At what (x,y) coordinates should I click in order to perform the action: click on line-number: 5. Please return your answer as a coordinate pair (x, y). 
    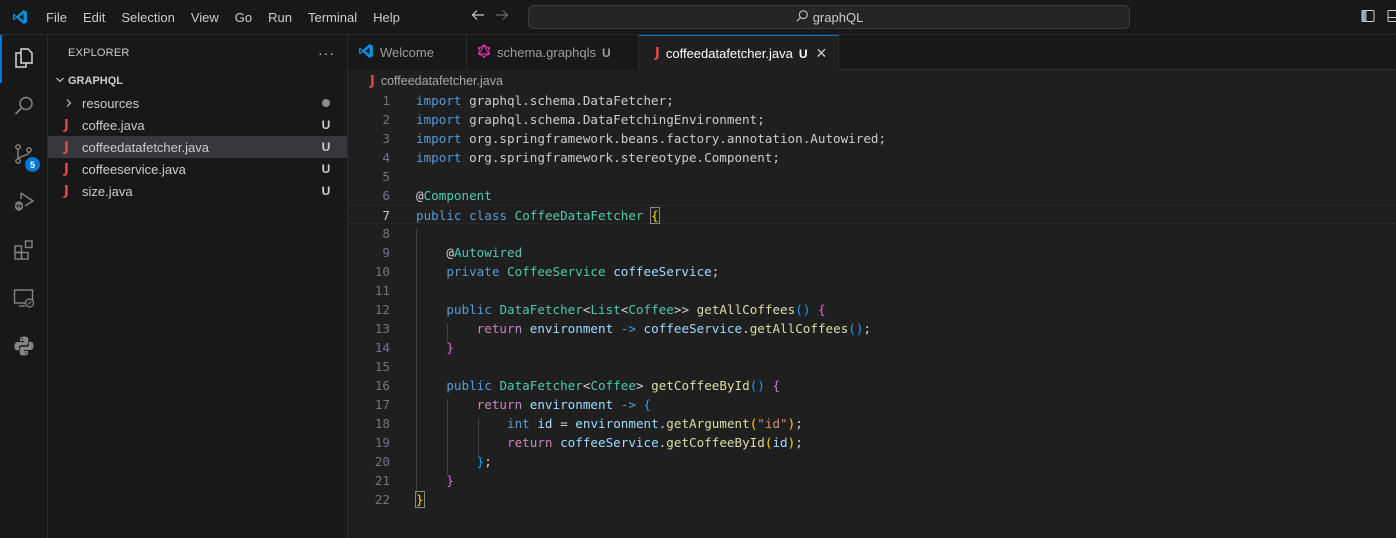
    Looking at the image, I should click on (386, 176).